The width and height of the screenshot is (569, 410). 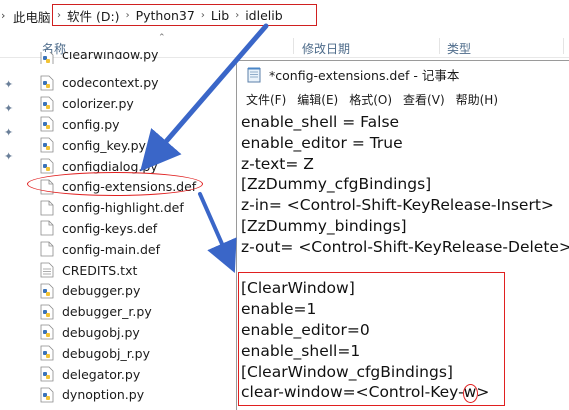 What do you see at coordinates (123, 208) in the screenshot?
I see `file-name: config-highlight.def` at bounding box center [123, 208].